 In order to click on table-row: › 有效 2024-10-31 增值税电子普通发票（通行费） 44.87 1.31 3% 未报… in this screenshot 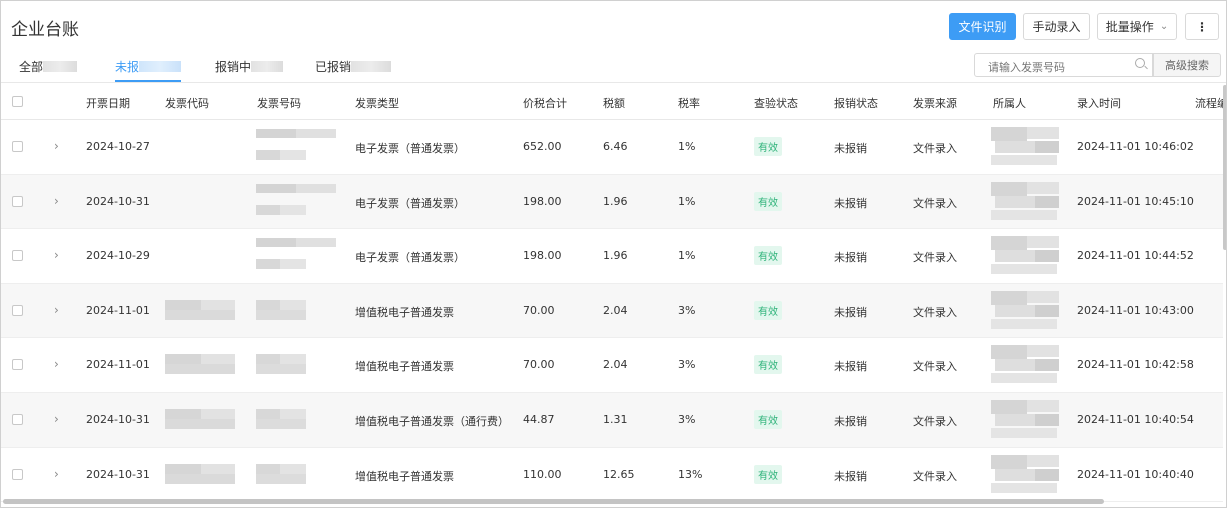, I will do `click(612, 420)`.